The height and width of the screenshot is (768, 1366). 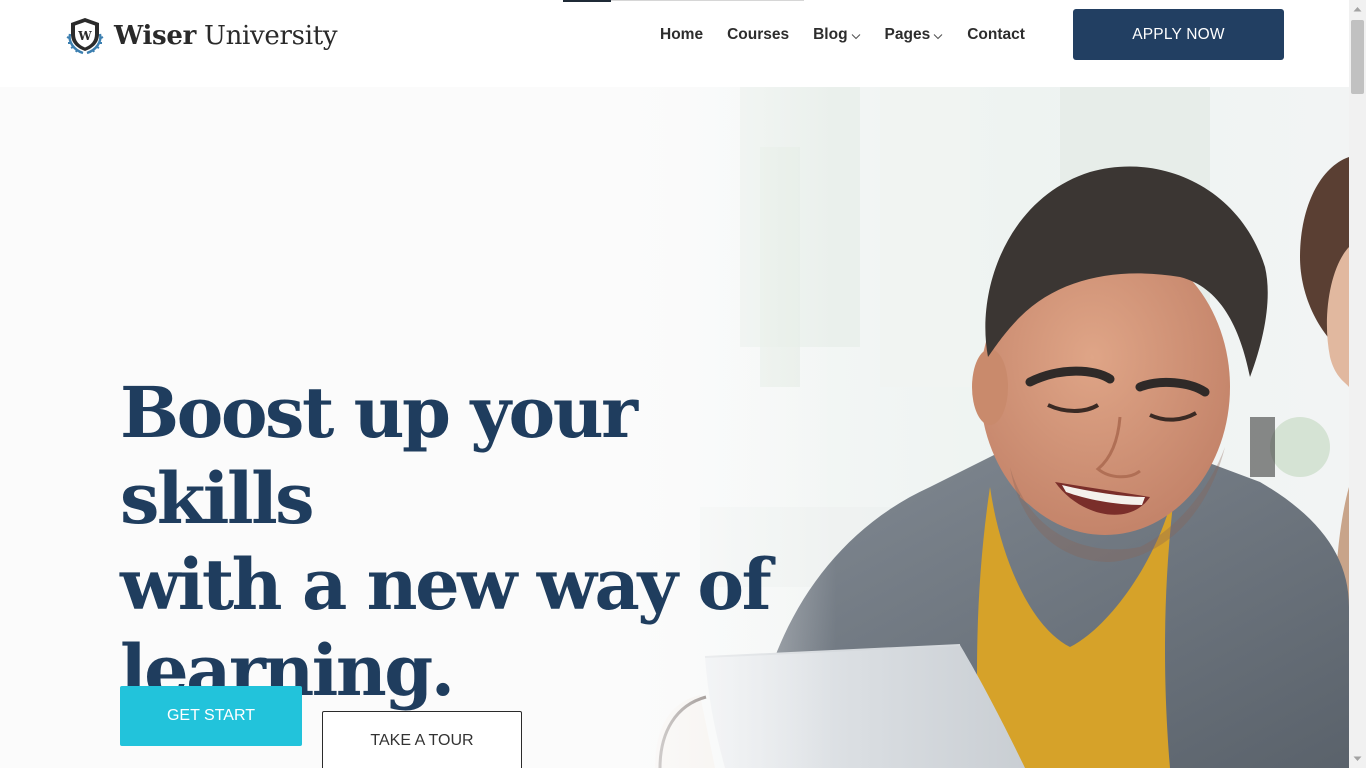 I want to click on nav-item-pages: Pages, so click(x=914, y=35).